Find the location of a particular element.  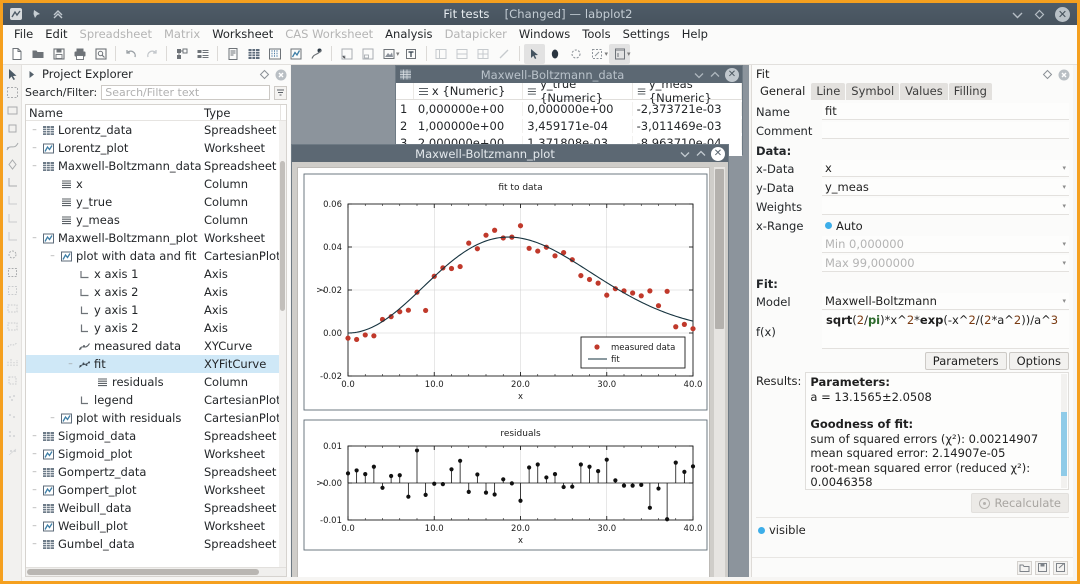

visible-checkbox-row: visible is located at coordinates (912, 527).